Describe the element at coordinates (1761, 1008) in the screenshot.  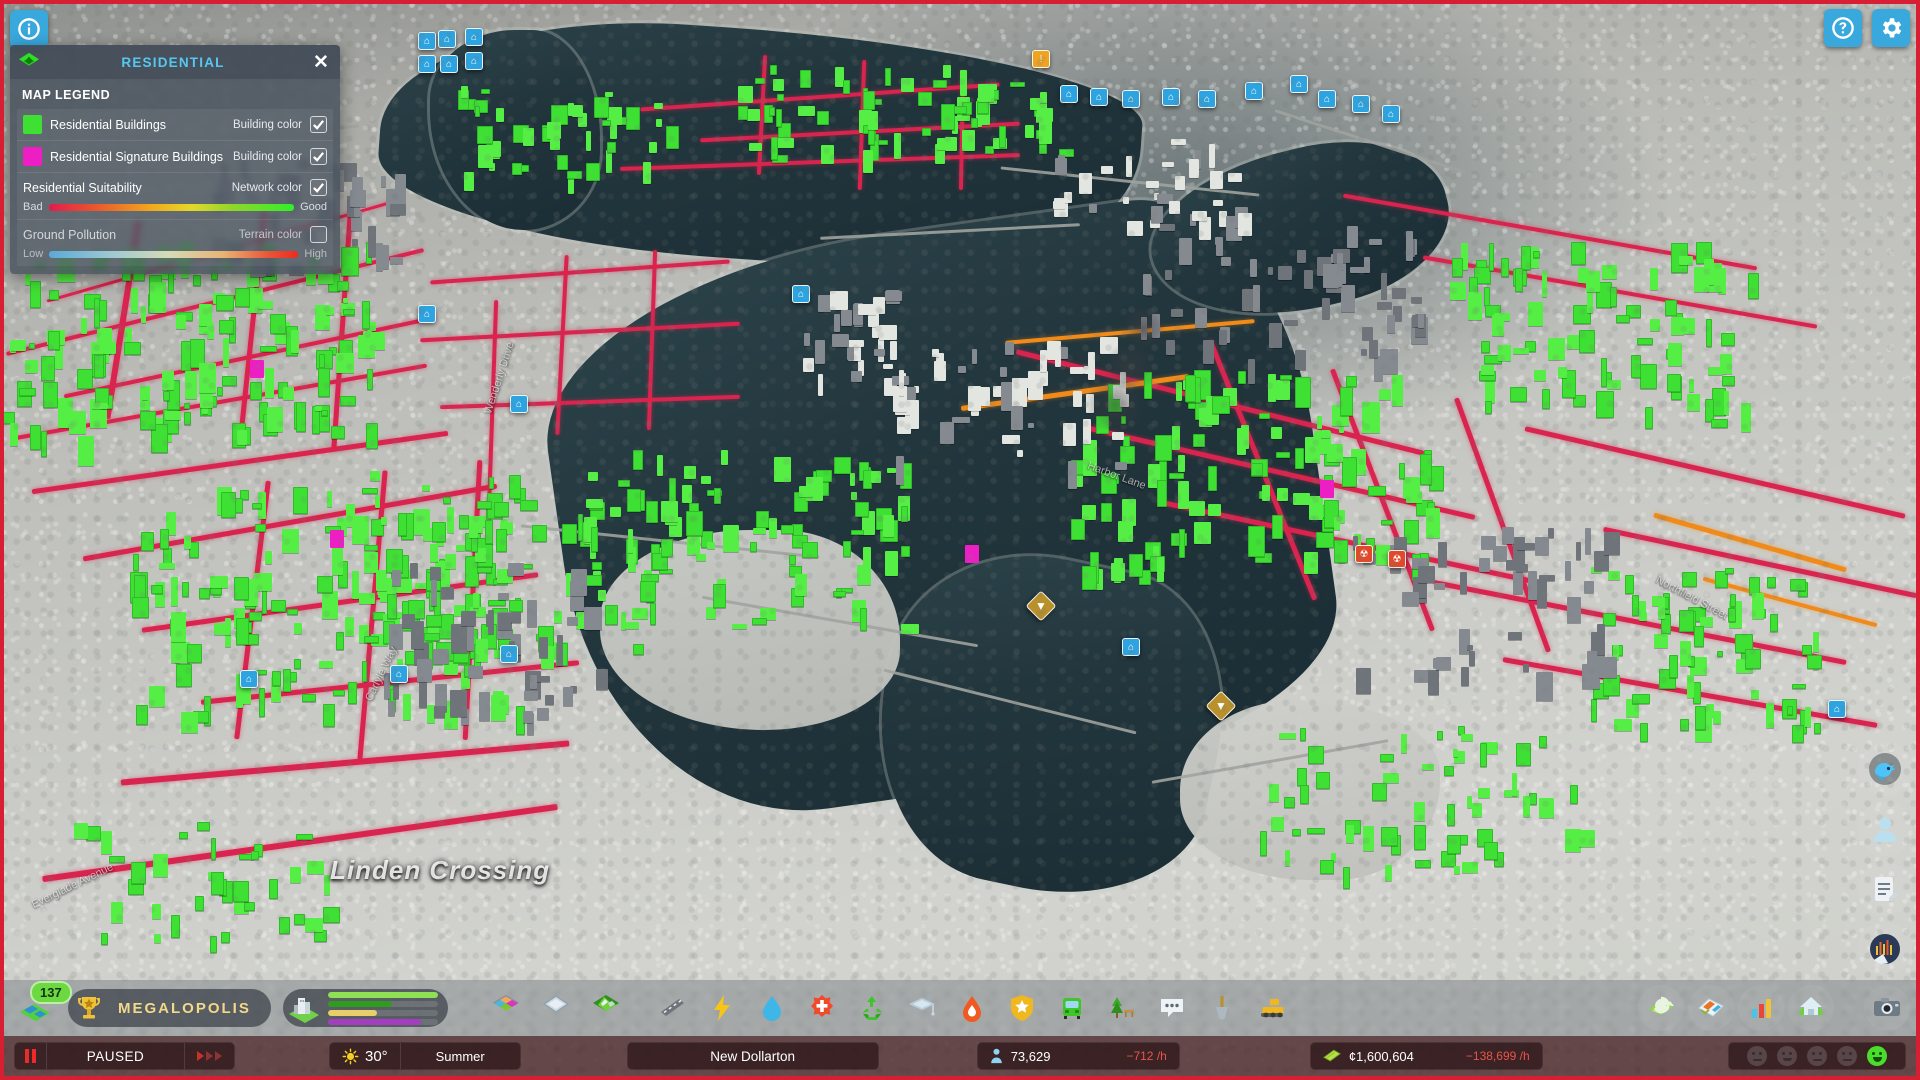
I see `statistics-icon` at that location.